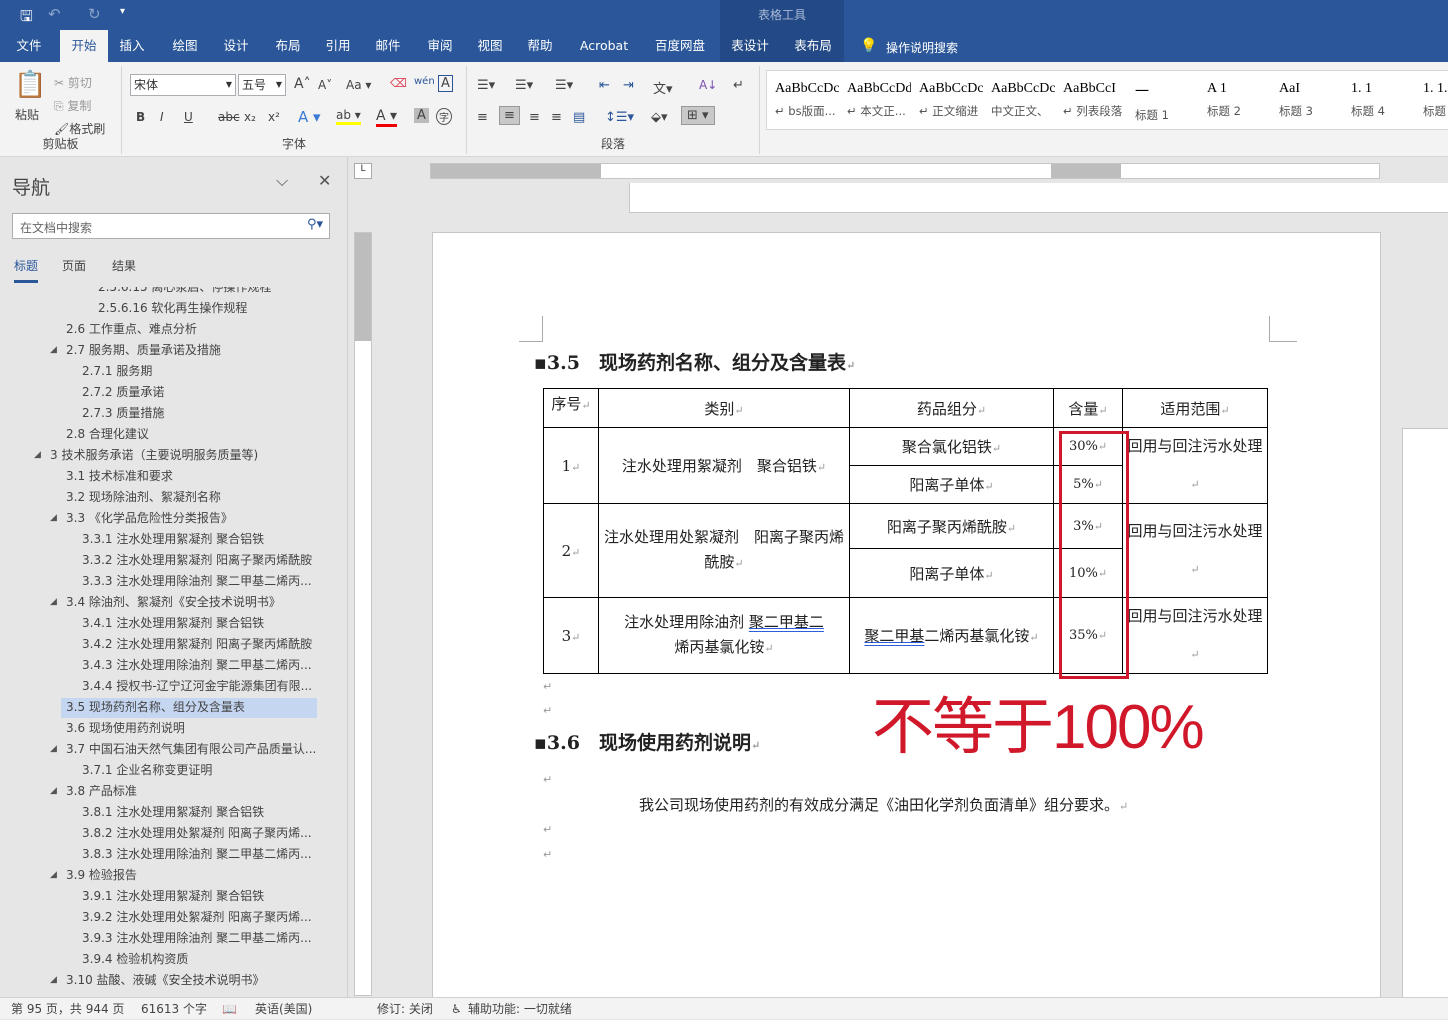 Image resolution: width=1448 pixels, height=1020 pixels. What do you see at coordinates (119, 476) in the screenshot?
I see `nav-heading-item: 3.1 技术标准和要求` at bounding box center [119, 476].